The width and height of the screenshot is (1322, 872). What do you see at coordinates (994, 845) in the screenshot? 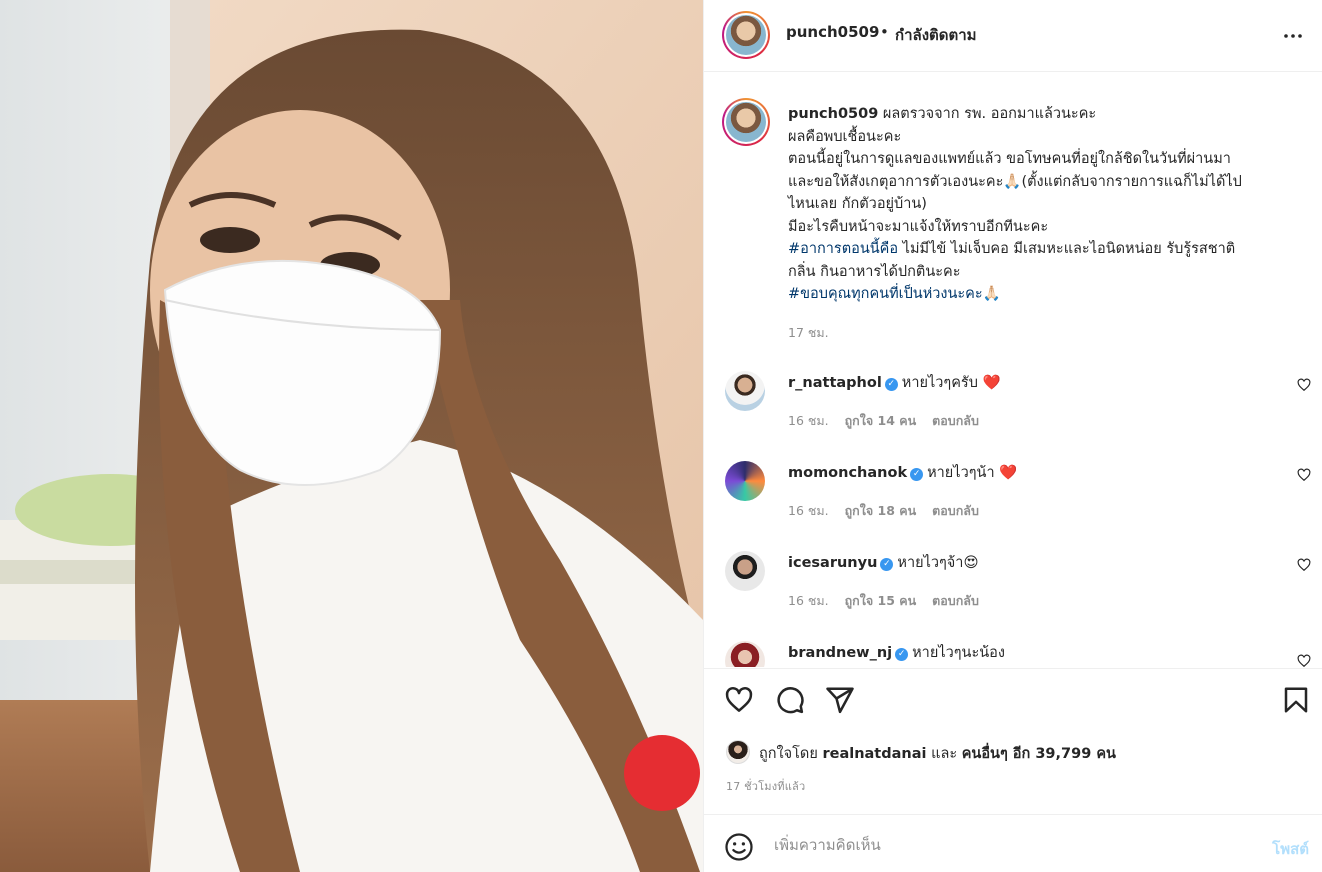
I see `comment-input` at bounding box center [994, 845].